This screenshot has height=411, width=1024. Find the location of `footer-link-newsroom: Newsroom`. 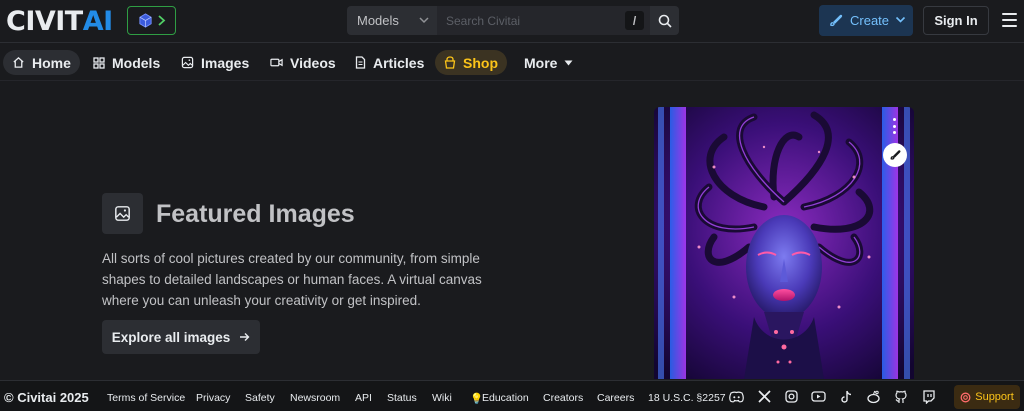

footer-link-newsroom: Newsroom is located at coordinates (315, 398).